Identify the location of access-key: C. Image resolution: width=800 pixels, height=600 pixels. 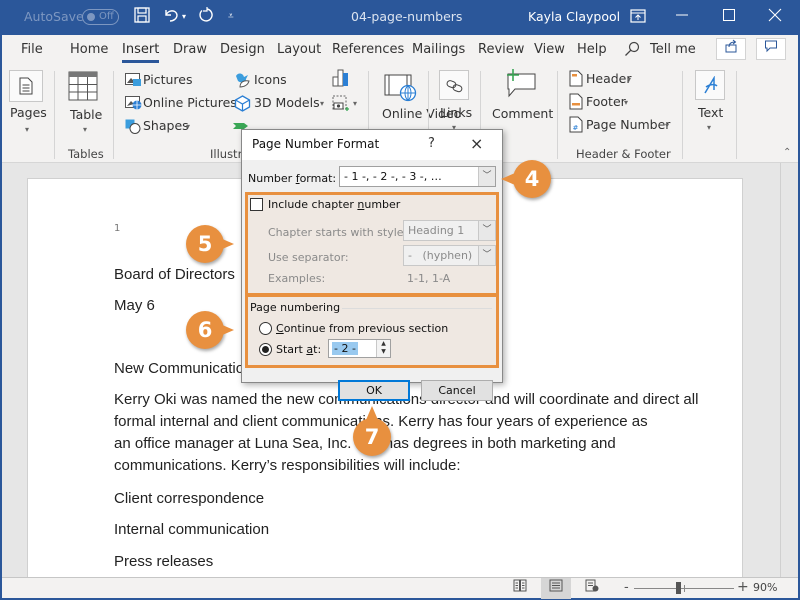
(280, 328).